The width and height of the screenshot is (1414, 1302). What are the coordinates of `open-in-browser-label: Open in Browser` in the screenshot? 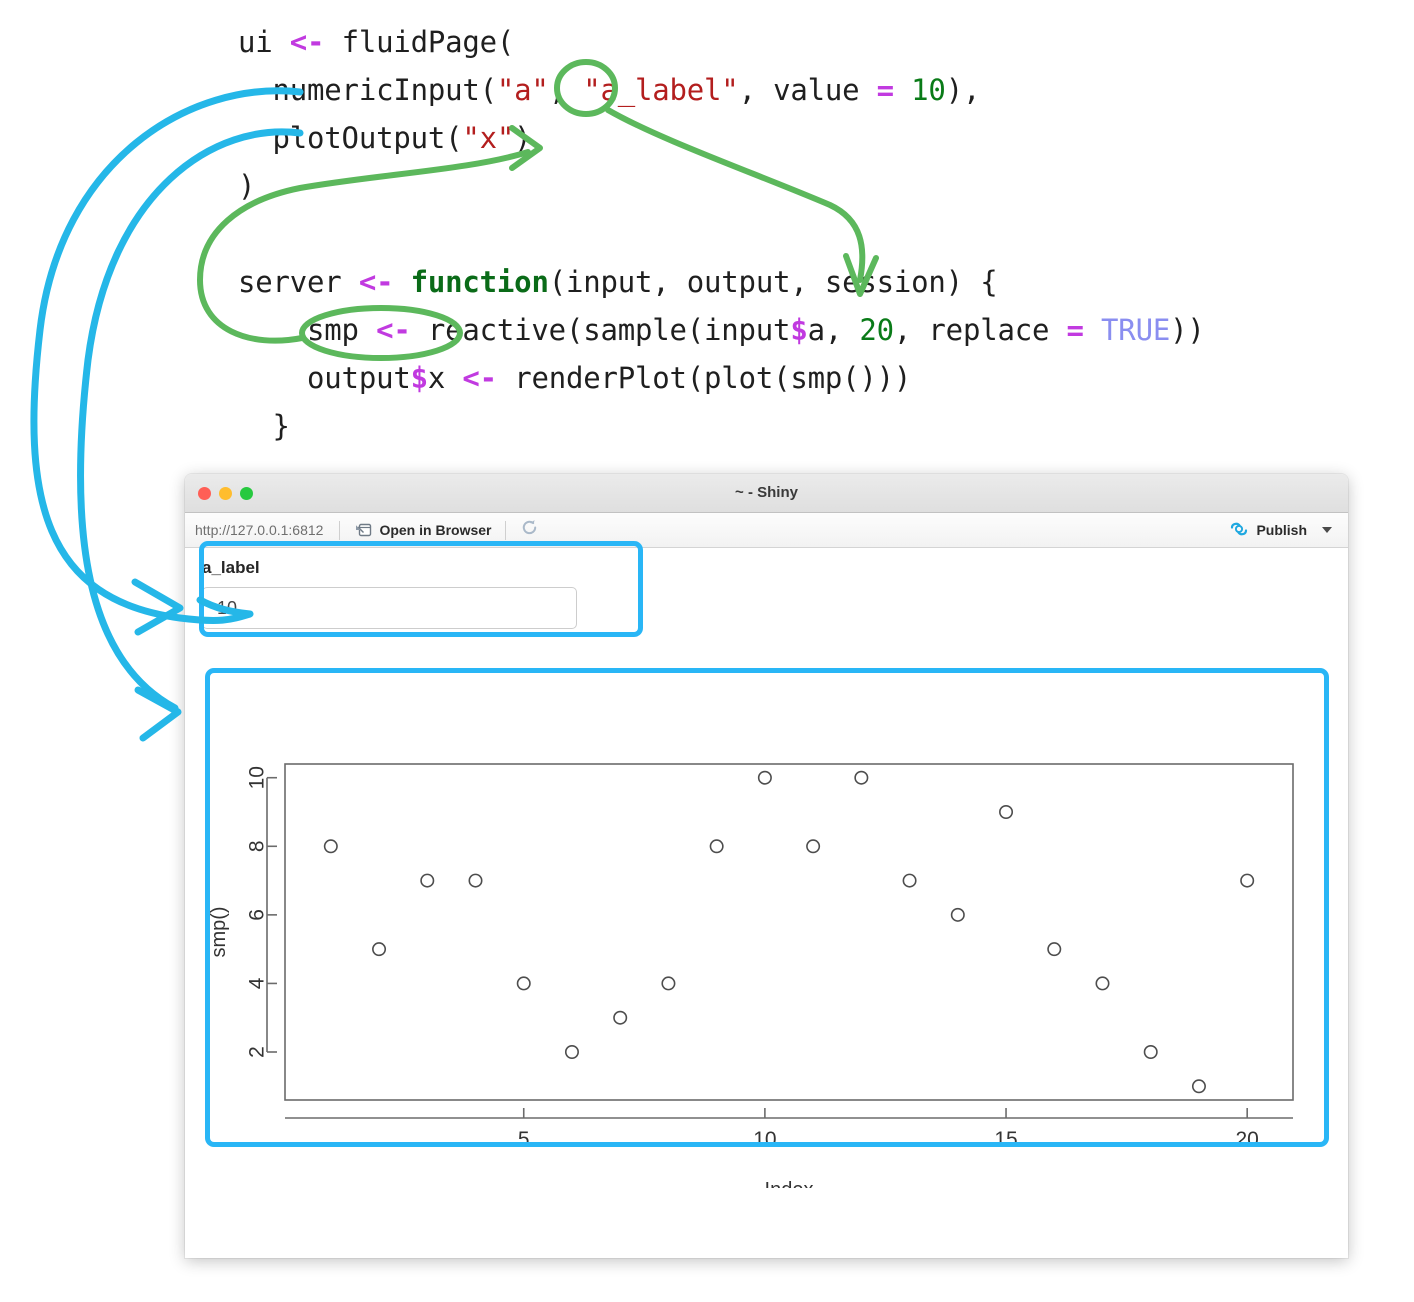 It's located at (435, 530).